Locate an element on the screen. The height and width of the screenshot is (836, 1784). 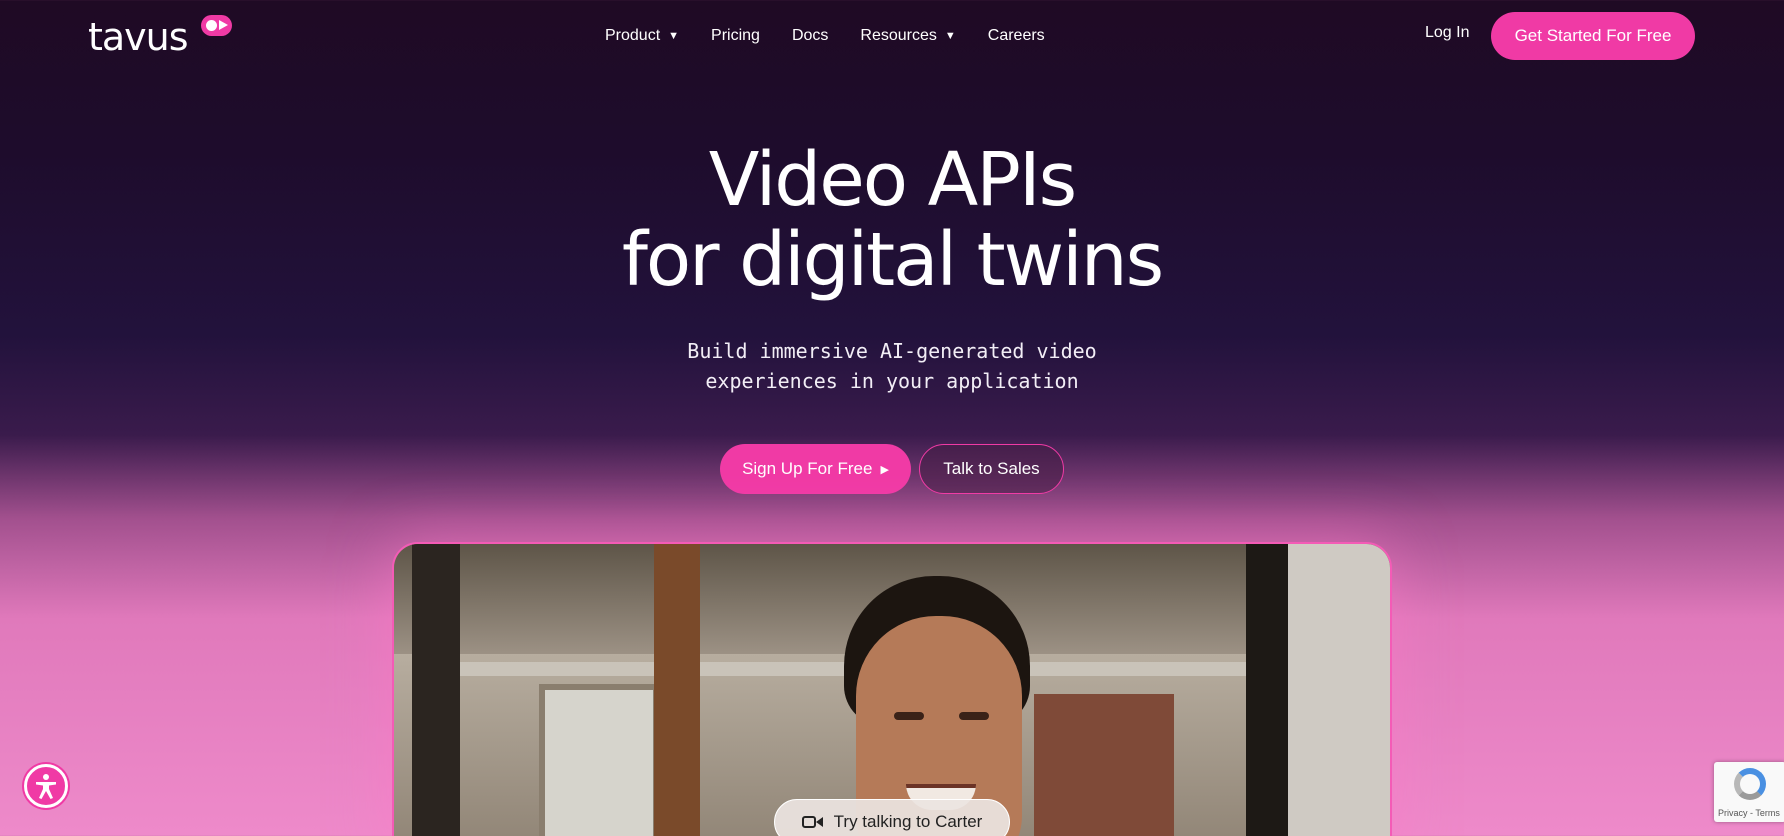
play-icon: ▶ is located at coordinates (884, 469).